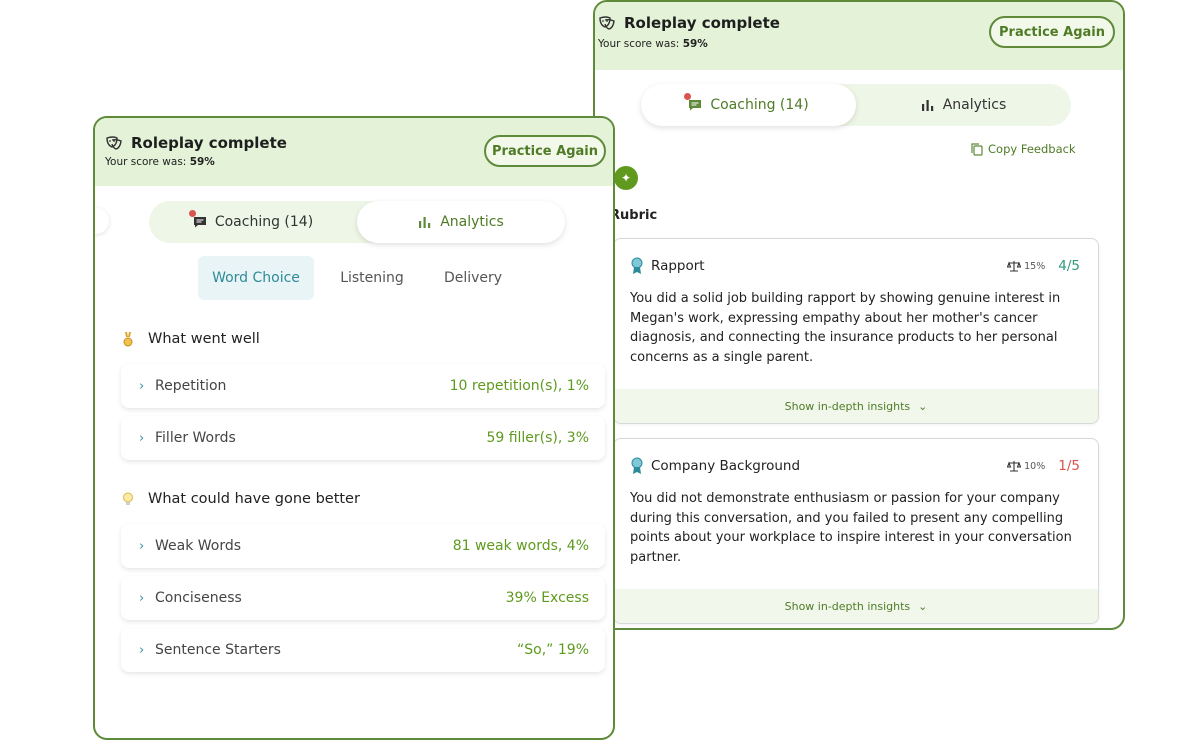  Describe the element at coordinates (218, 650) in the screenshot. I see `metric-label: Sentence Starters` at that location.